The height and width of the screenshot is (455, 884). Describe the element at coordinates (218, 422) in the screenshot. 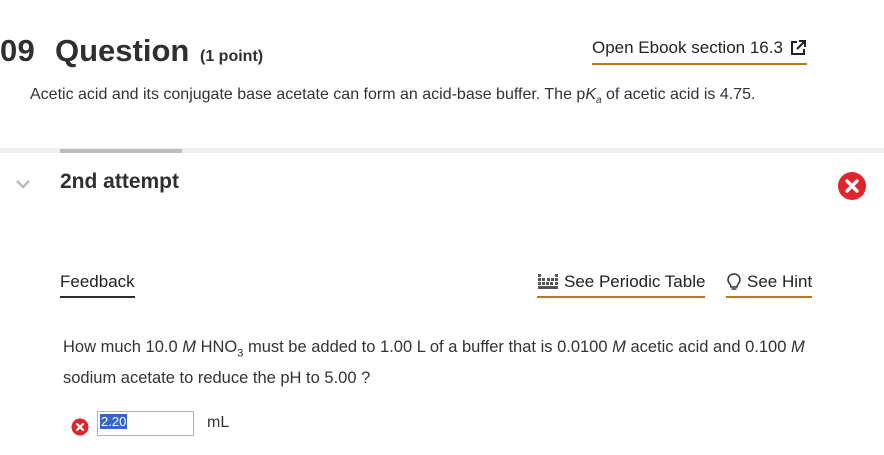

I see `answer-unit: mL` at that location.